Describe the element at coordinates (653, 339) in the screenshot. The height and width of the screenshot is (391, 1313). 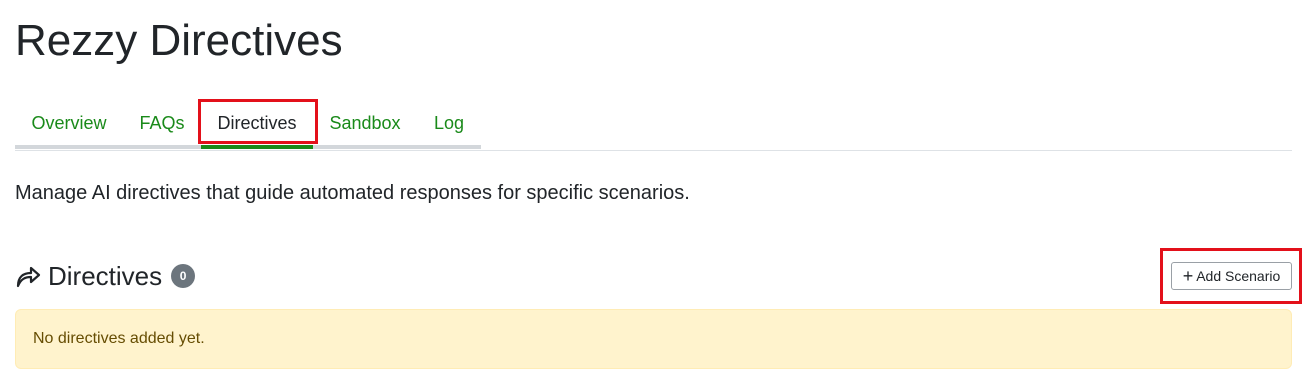
I see `empty-directives-alert: No directives added yet.` at that location.